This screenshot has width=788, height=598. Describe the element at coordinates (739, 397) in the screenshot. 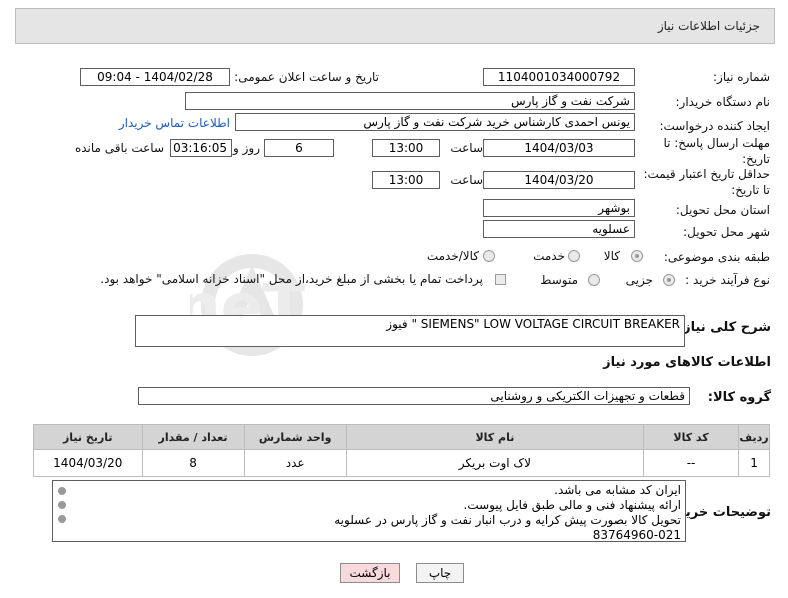

I see `goods-group-label: گروه کالا:` at that location.